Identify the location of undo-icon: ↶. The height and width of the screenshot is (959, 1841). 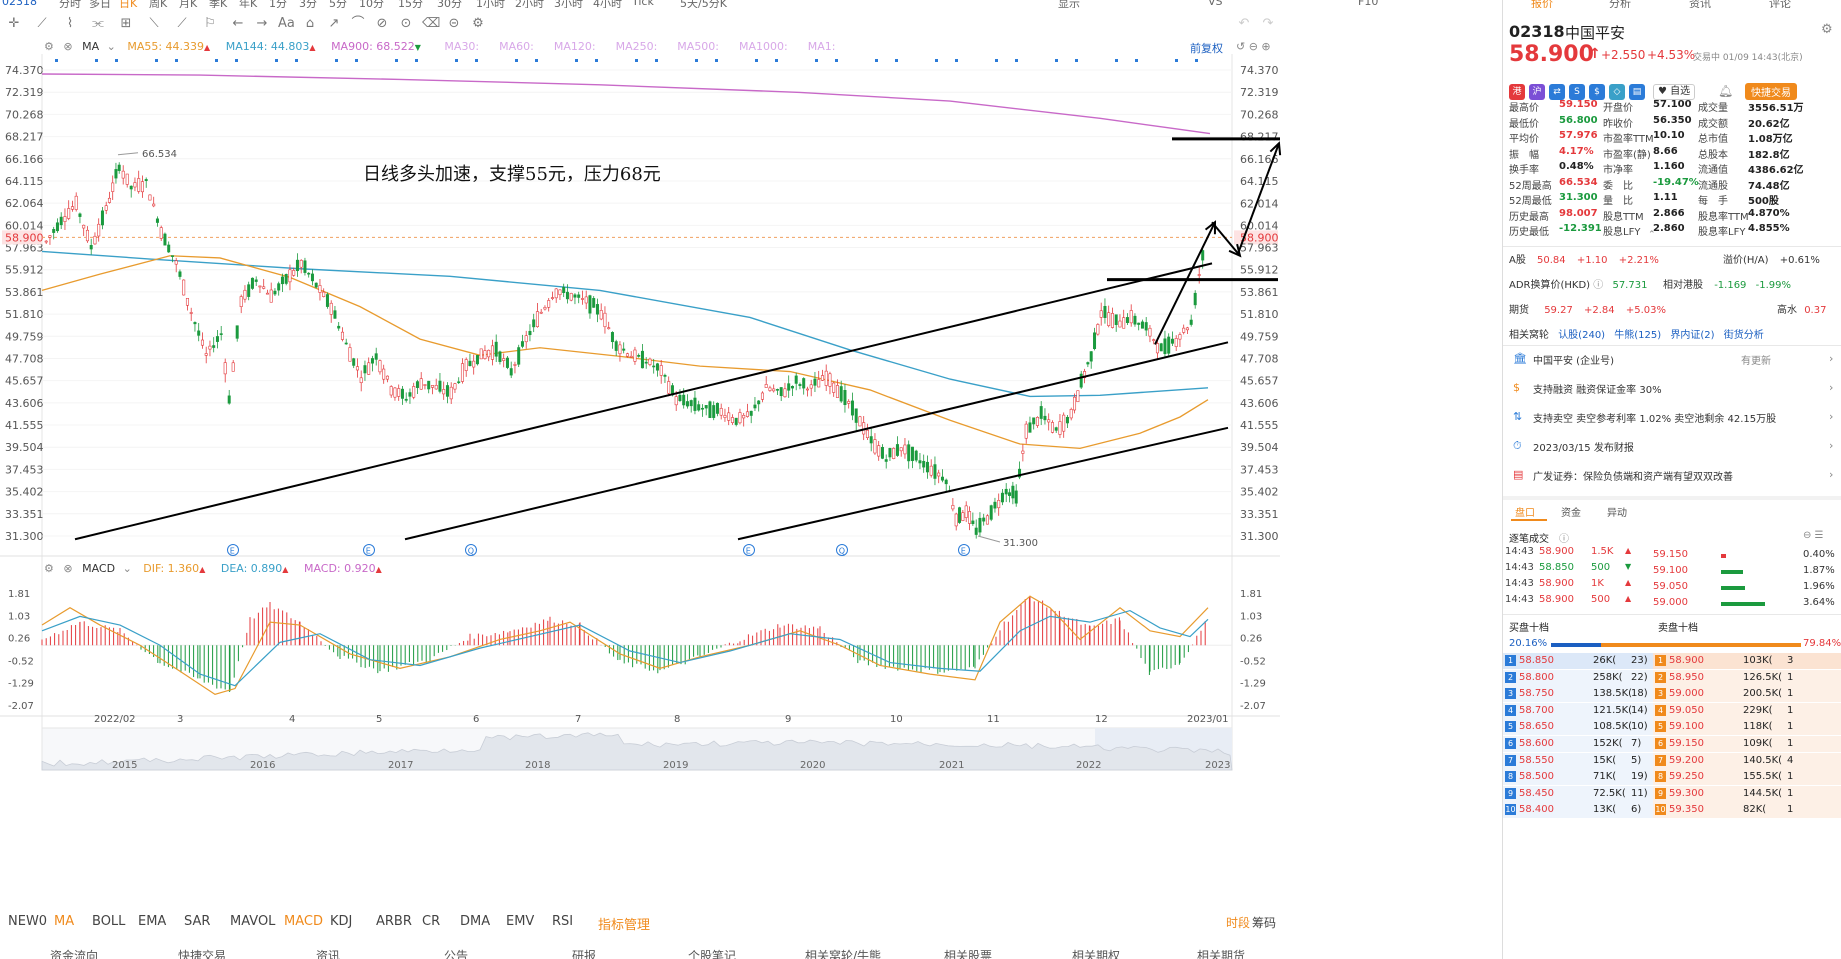
(1244, 24).